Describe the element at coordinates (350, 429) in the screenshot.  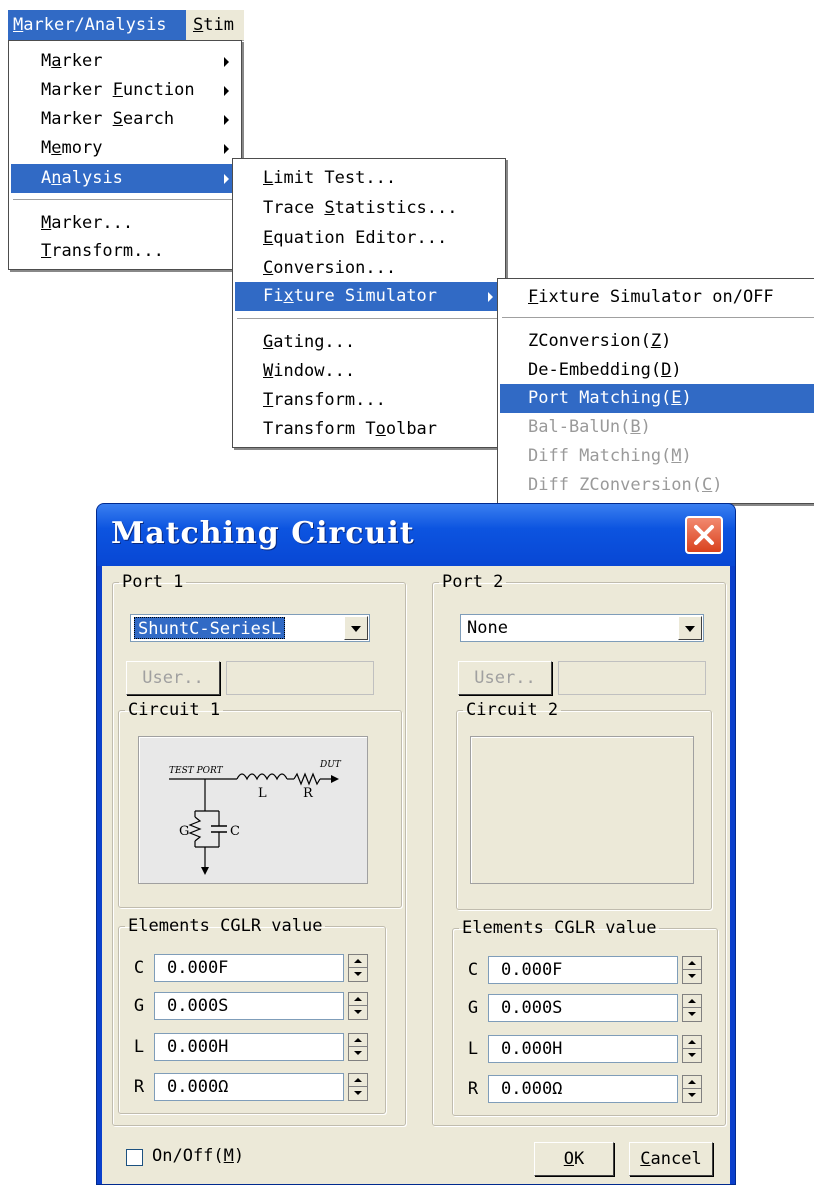
I see `menu-item-label: Transform Toolbar` at that location.